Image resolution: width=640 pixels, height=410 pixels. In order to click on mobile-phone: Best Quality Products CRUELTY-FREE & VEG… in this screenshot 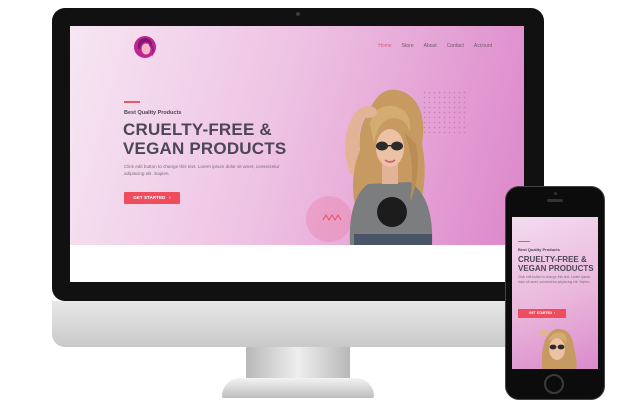, I will do `click(555, 293)`.